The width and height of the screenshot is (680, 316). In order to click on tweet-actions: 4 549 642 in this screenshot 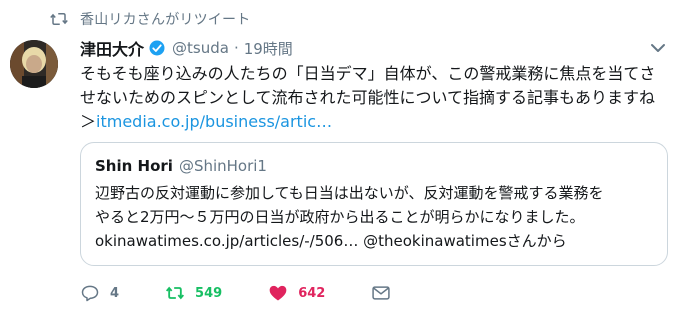, I will do `click(240, 293)`.